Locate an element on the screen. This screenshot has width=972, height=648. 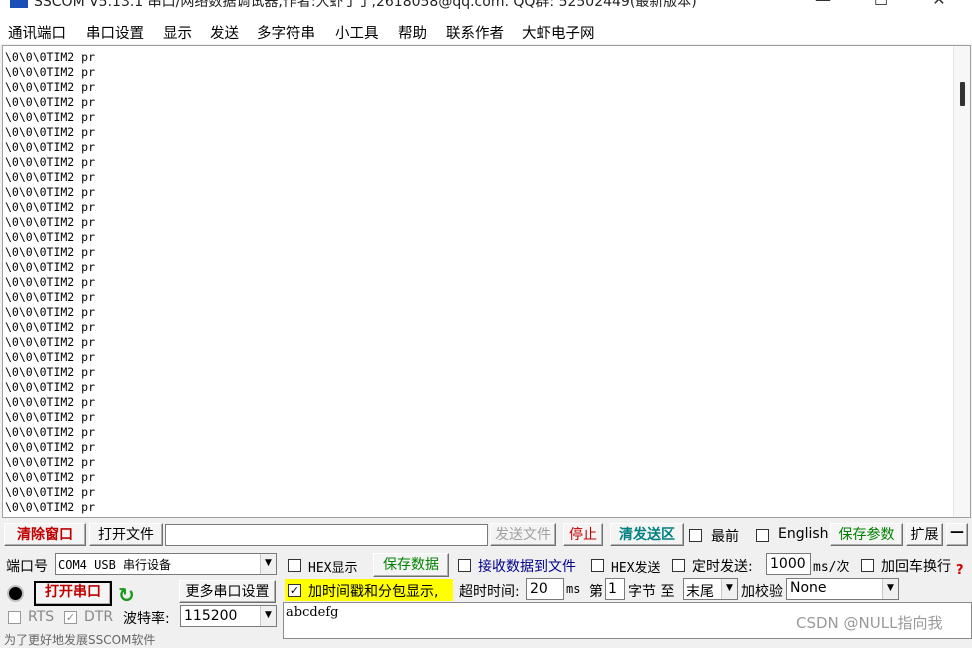
port-select: COM4 USB 串行设备 ▼ is located at coordinates (166, 564).